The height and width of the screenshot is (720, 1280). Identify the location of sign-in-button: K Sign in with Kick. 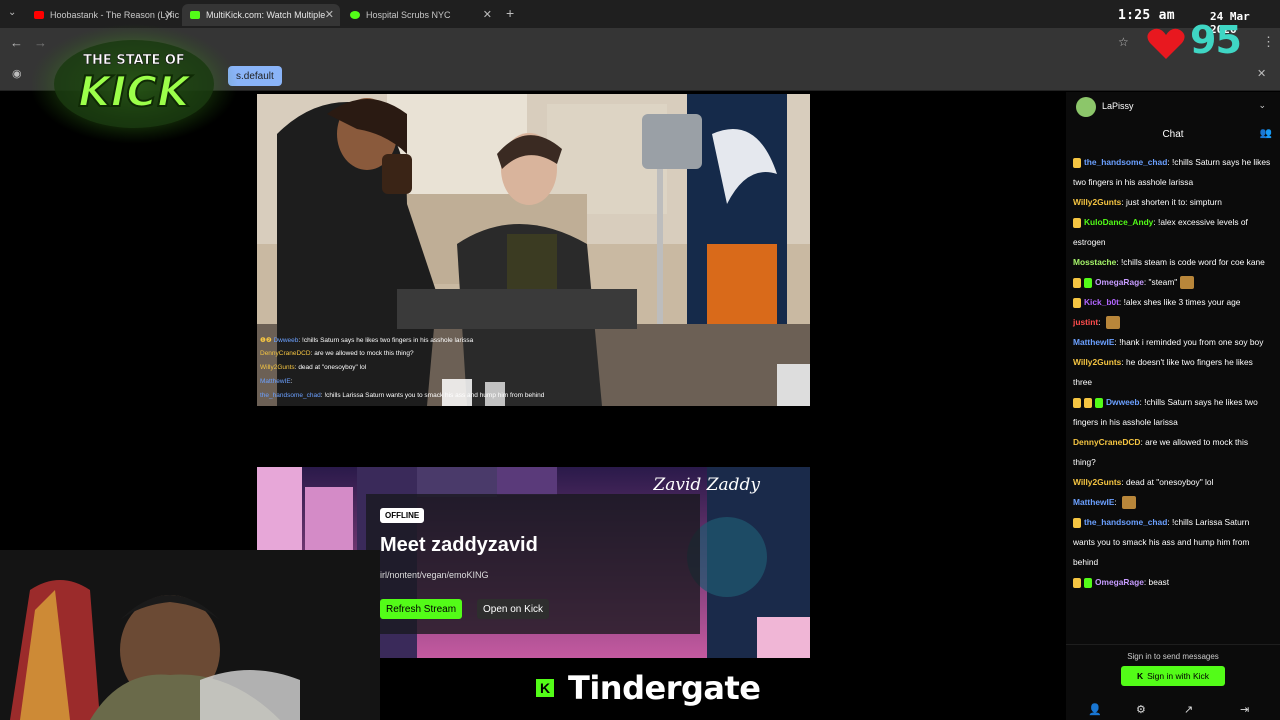
(1173, 676).